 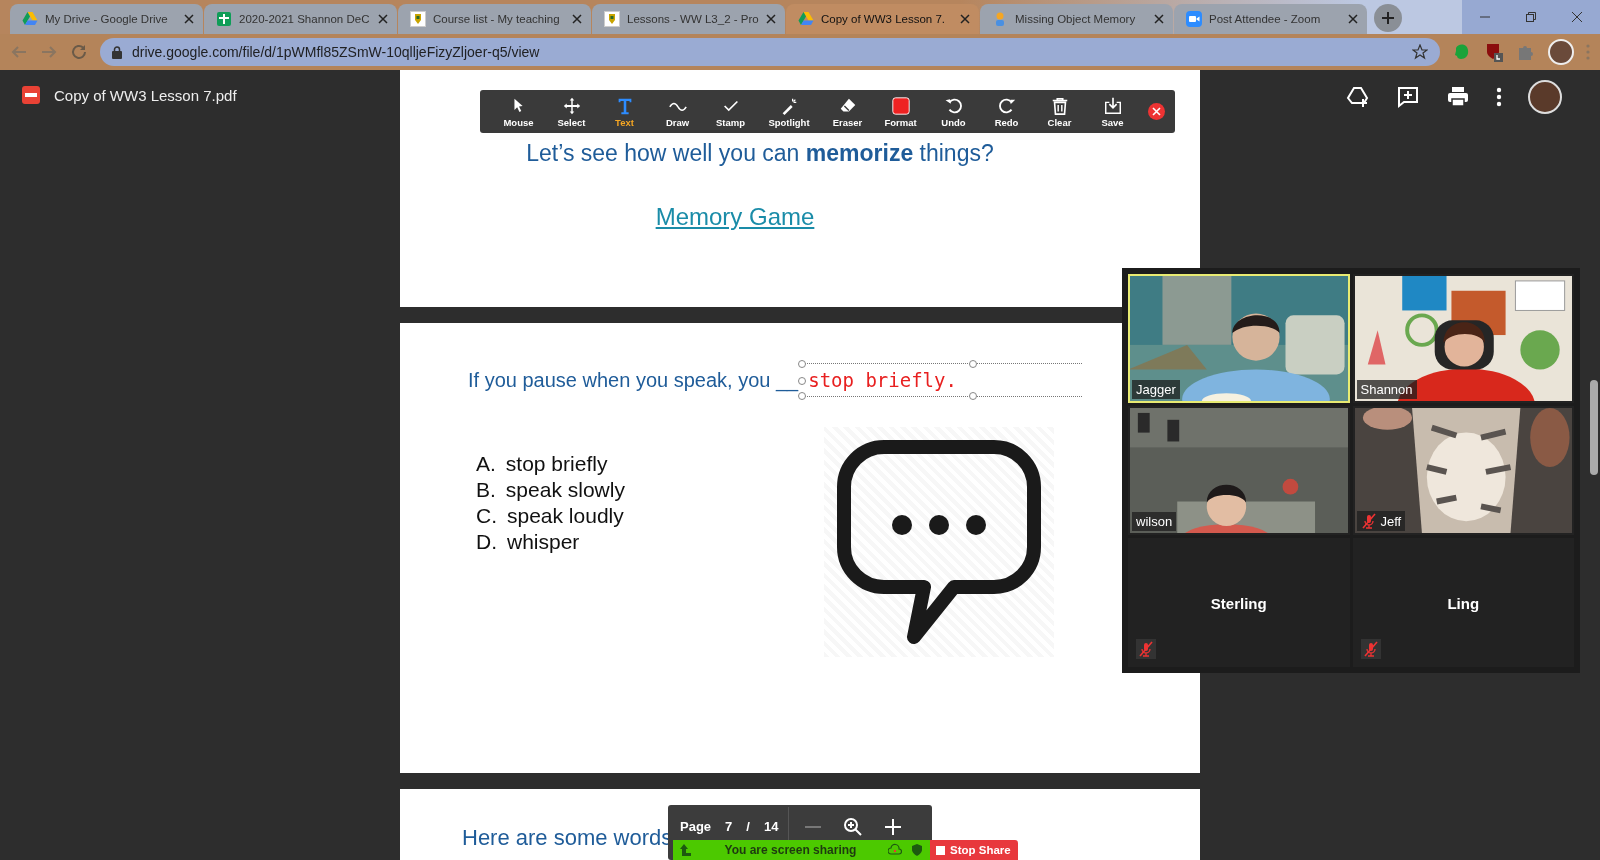 I want to click on memory-game-link: Memory Game, so click(x=735, y=217).